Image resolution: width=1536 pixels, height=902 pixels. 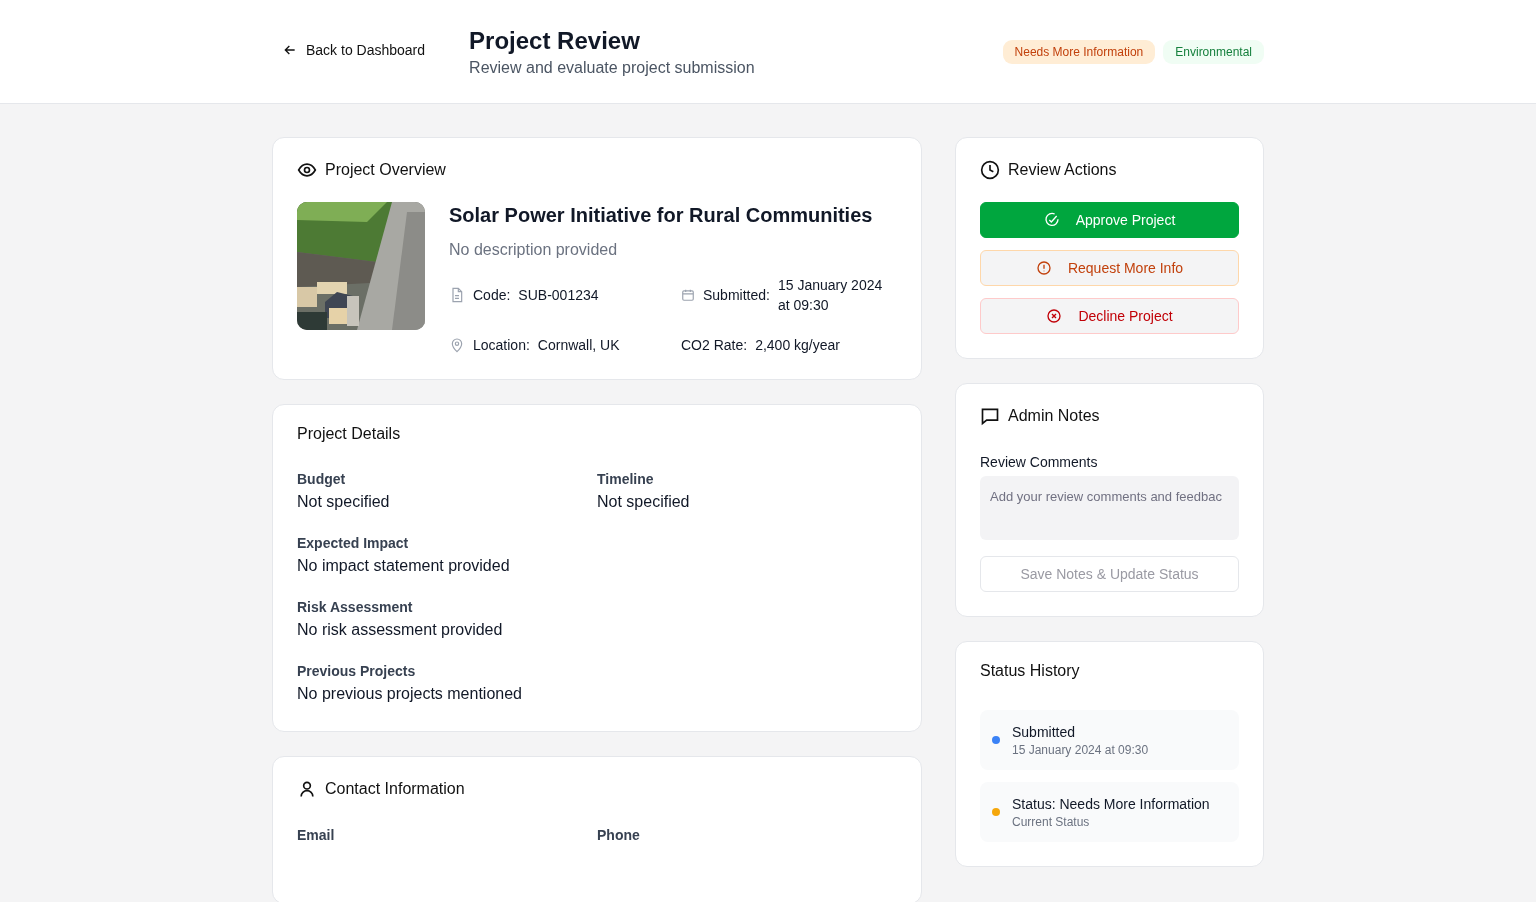 I want to click on user-icon, so click(x=307, y=789).